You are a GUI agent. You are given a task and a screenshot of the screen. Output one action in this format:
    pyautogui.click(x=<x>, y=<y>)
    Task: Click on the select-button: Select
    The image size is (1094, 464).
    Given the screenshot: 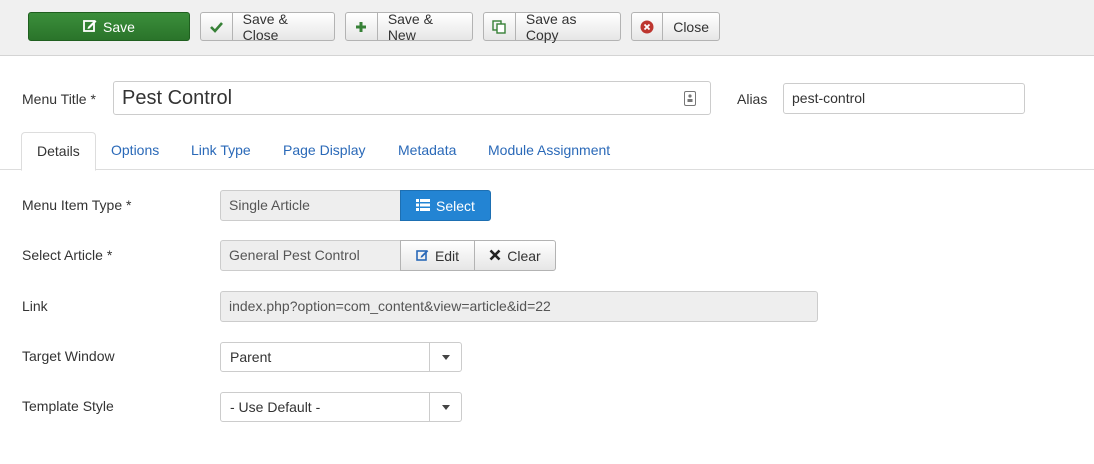 What is the action you would take?
    pyautogui.click(x=445, y=205)
    